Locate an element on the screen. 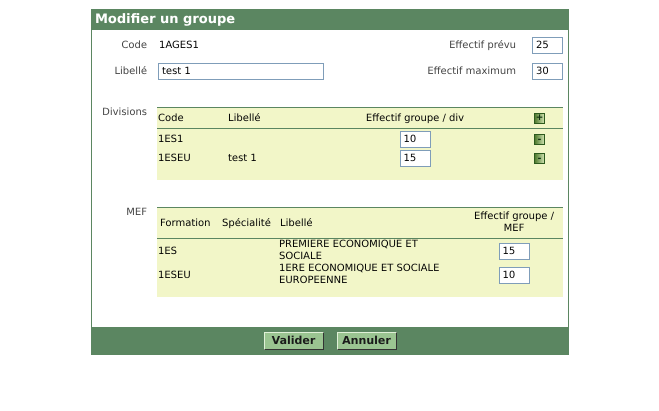 The image size is (659, 411). field-label: Effectif maximum is located at coordinates (471, 72).